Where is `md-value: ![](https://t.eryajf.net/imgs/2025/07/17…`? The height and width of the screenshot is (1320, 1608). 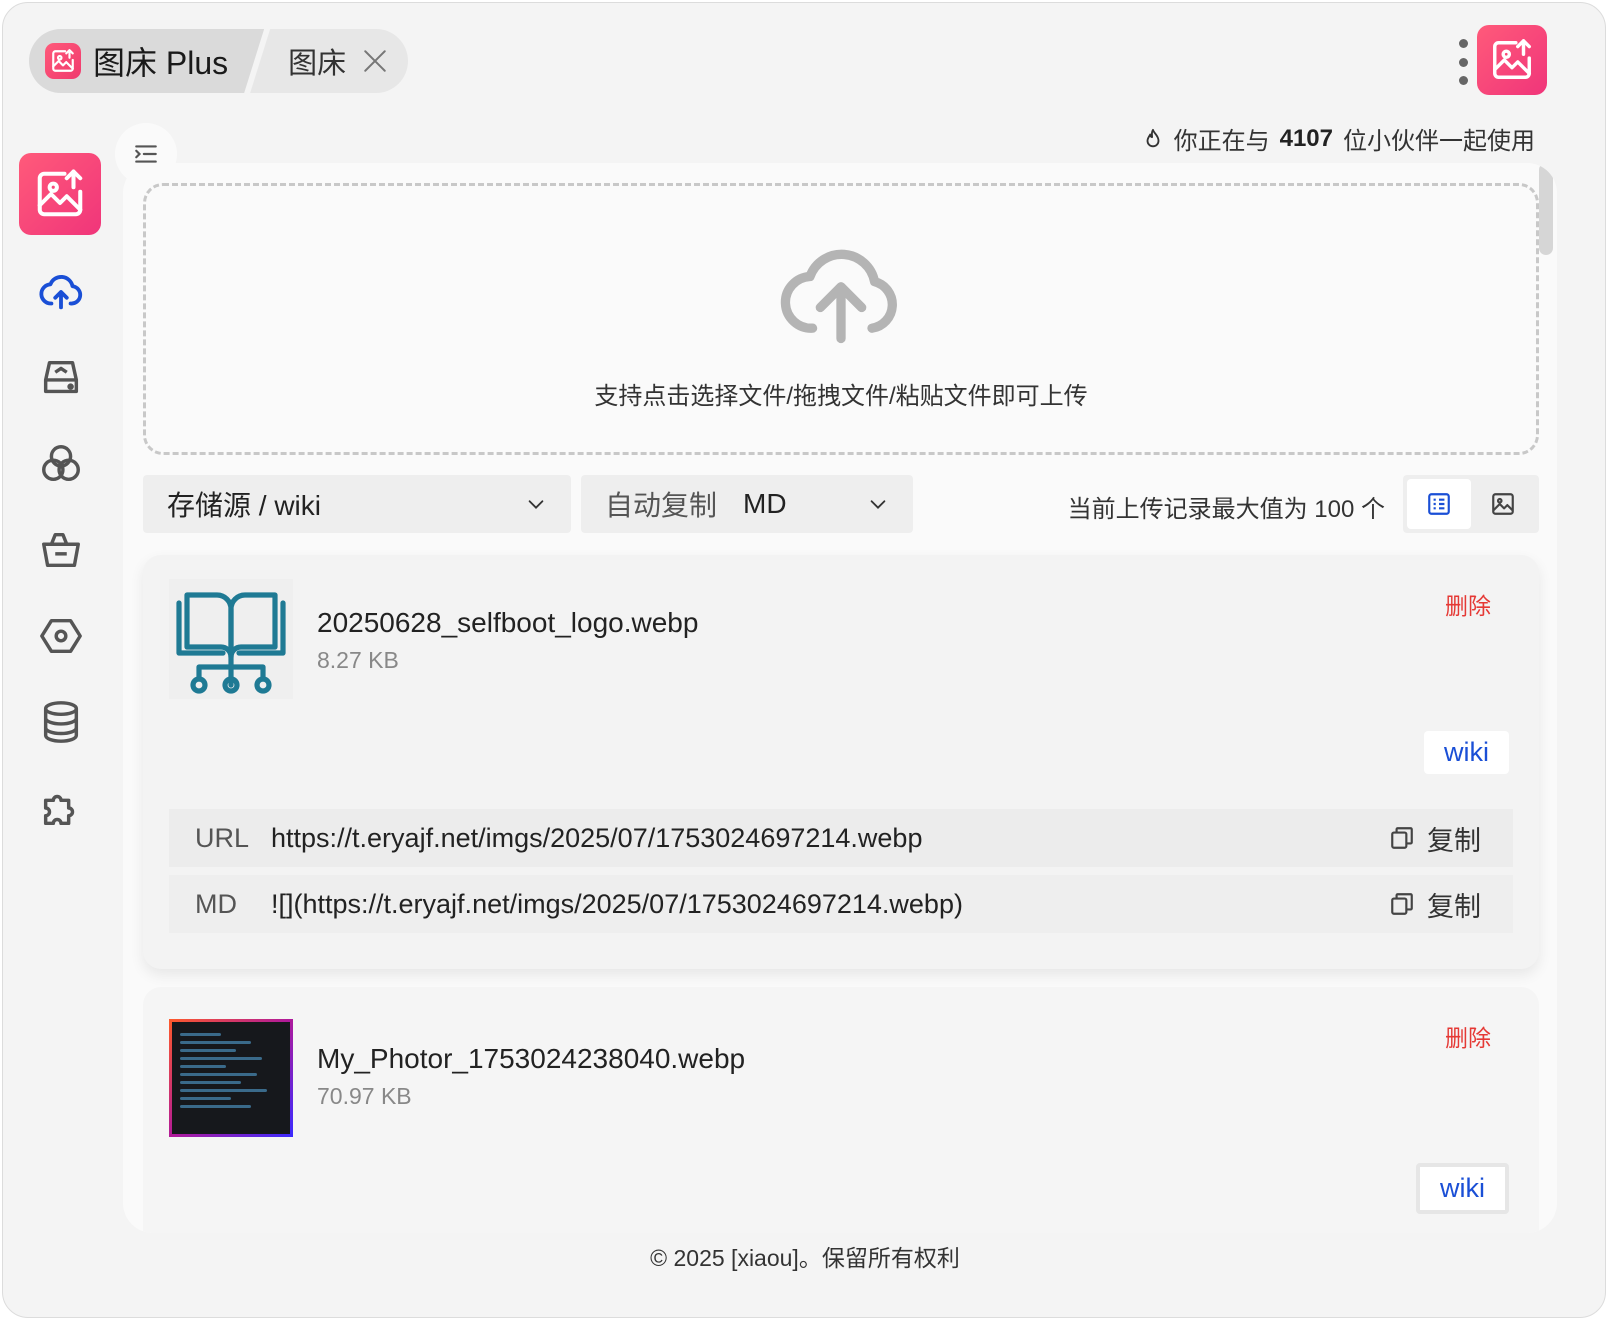
md-value: ![](https://t.eryajf.net/imgs/2025/07/17… is located at coordinates (830, 904).